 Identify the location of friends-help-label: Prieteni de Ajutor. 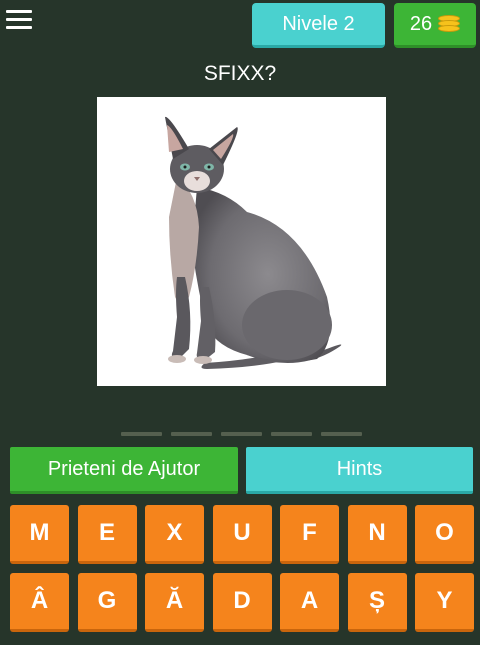
(124, 468).